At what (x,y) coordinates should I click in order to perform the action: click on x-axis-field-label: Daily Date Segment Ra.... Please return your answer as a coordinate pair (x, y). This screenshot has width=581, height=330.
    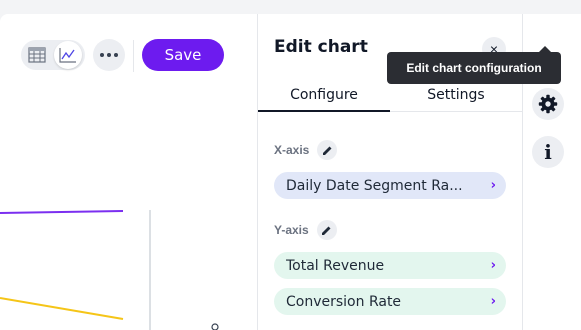
    Looking at the image, I should click on (374, 185).